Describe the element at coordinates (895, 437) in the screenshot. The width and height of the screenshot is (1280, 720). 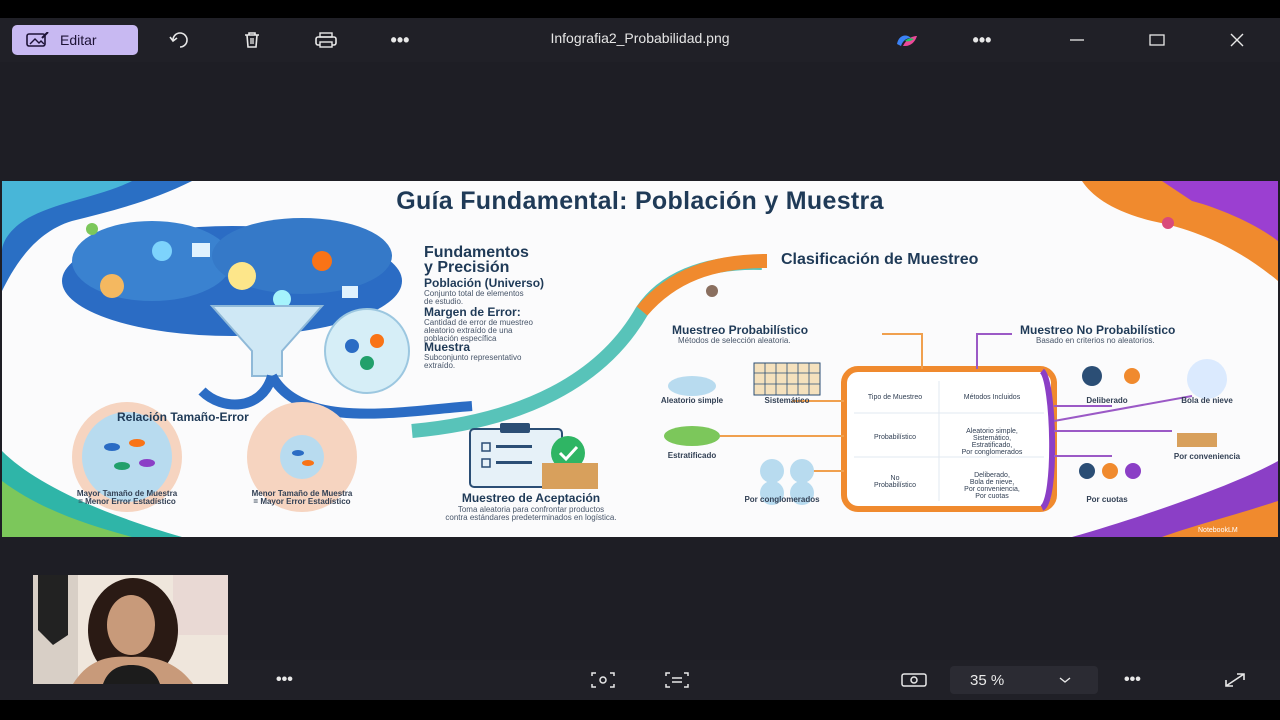
I see `table-r1-type: Probabilístico` at that location.